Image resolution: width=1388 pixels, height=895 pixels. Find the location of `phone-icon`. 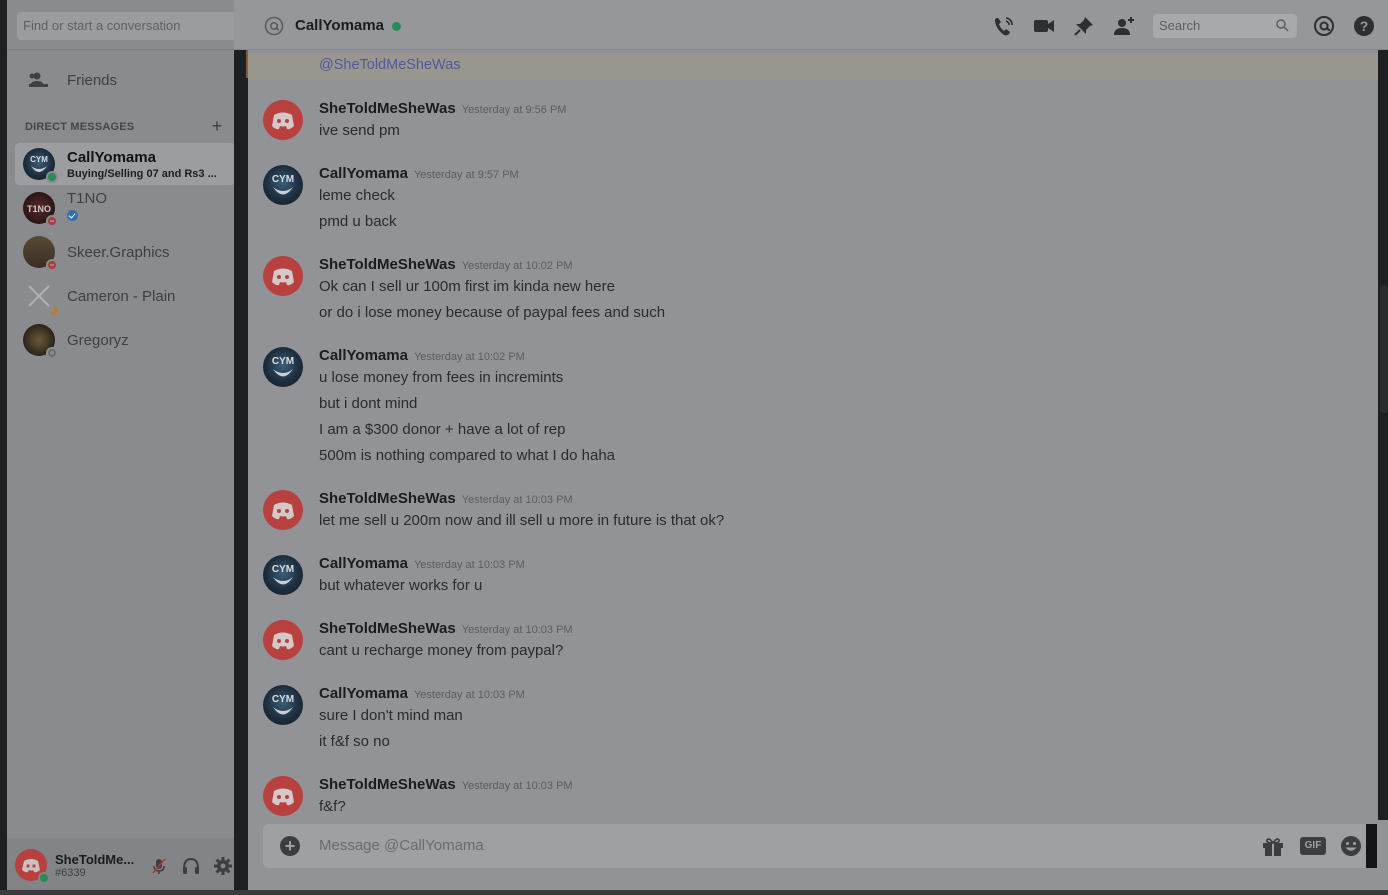

phone-icon is located at coordinates (1004, 26).